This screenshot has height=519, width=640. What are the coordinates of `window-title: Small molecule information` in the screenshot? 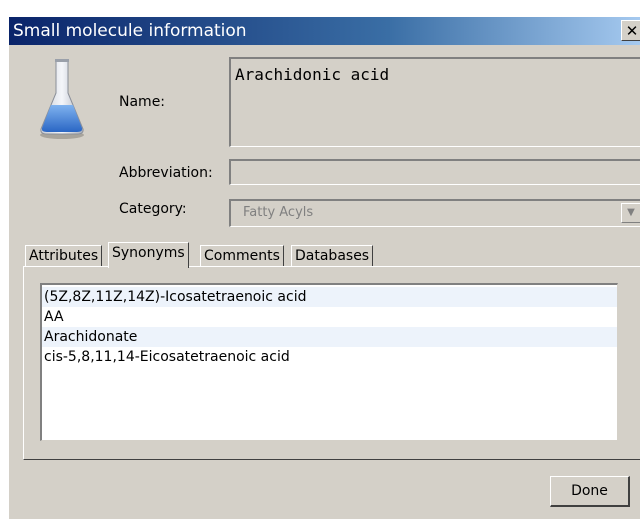 It's located at (130, 31).